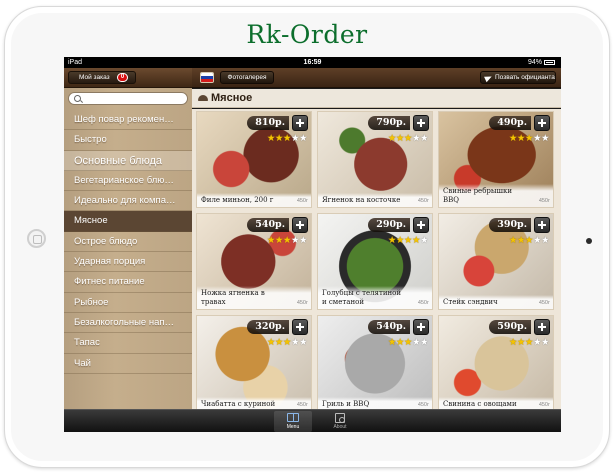 Image resolution: width=614 pixels, height=473 pixels. What do you see at coordinates (293, 421) in the screenshot?
I see `tab-menu: Menu` at bounding box center [293, 421].